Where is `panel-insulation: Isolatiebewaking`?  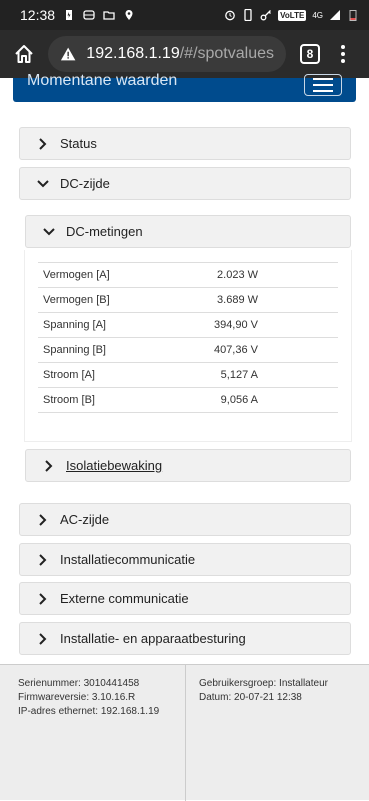 panel-insulation: Isolatiebewaking is located at coordinates (188, 465).